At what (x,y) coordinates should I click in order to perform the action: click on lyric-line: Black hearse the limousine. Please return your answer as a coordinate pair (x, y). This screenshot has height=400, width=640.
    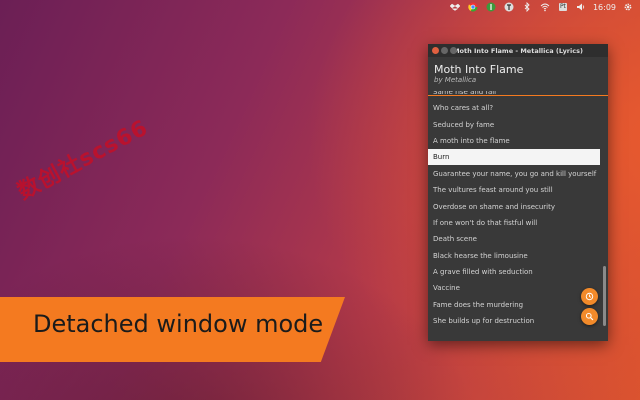
    Looking at the image, I should click on (514, 256).